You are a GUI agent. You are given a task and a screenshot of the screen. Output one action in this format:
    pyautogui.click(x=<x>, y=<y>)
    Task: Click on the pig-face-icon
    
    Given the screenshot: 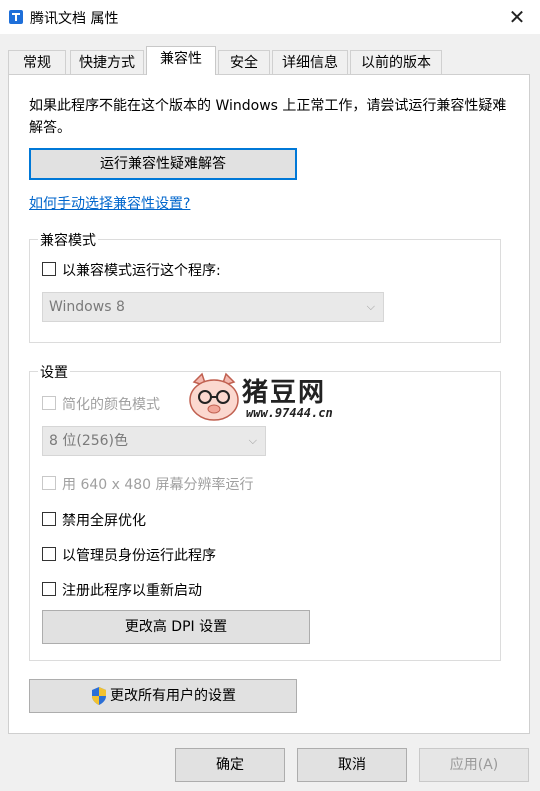 What is the action you would take?
    pyautogui.click(x=214, y=396)
    